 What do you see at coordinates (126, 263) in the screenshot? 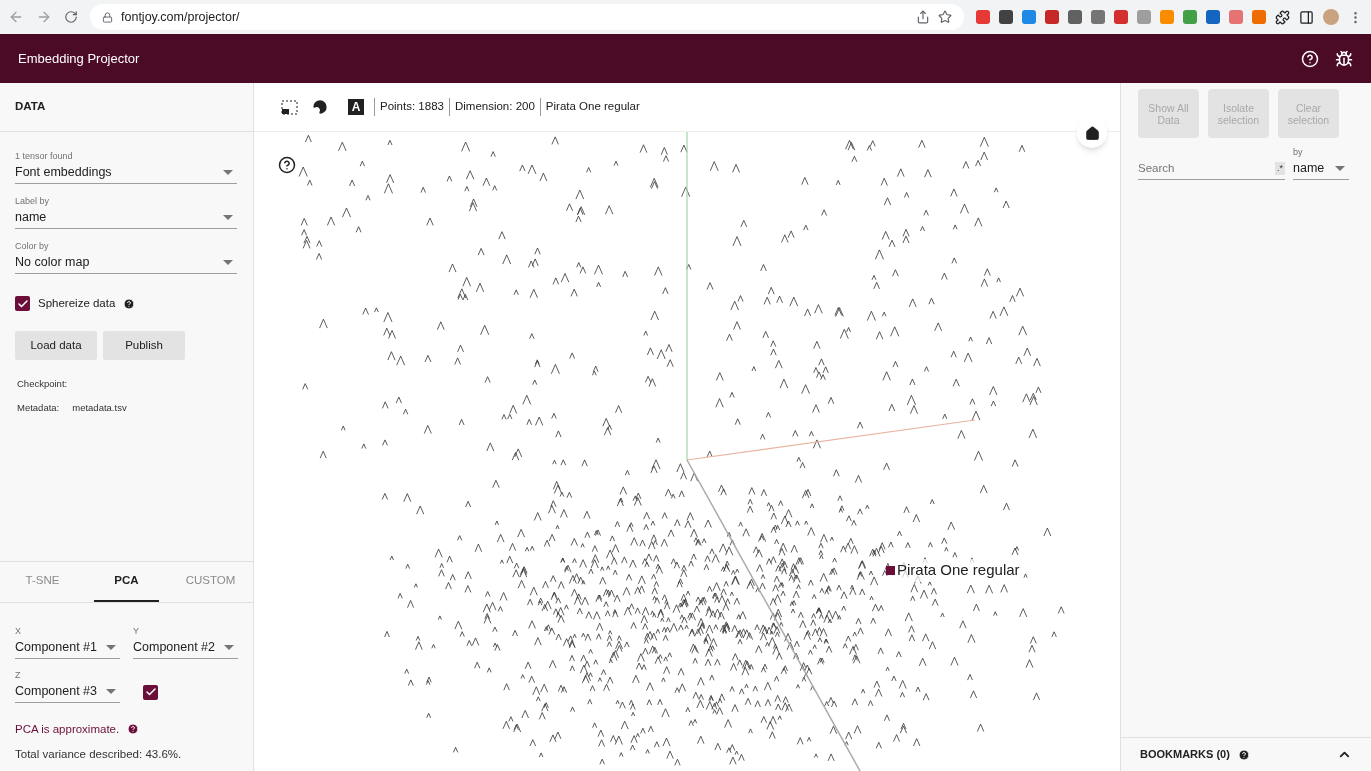
I see `dropdown-field: No color map` at bounding box center [126, 263].